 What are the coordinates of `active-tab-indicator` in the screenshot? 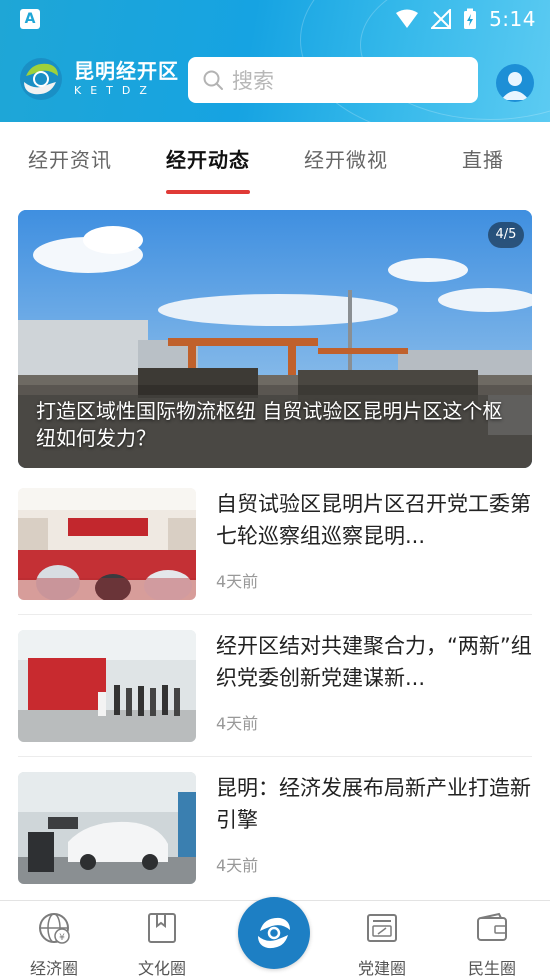 It's located at (208, 192).